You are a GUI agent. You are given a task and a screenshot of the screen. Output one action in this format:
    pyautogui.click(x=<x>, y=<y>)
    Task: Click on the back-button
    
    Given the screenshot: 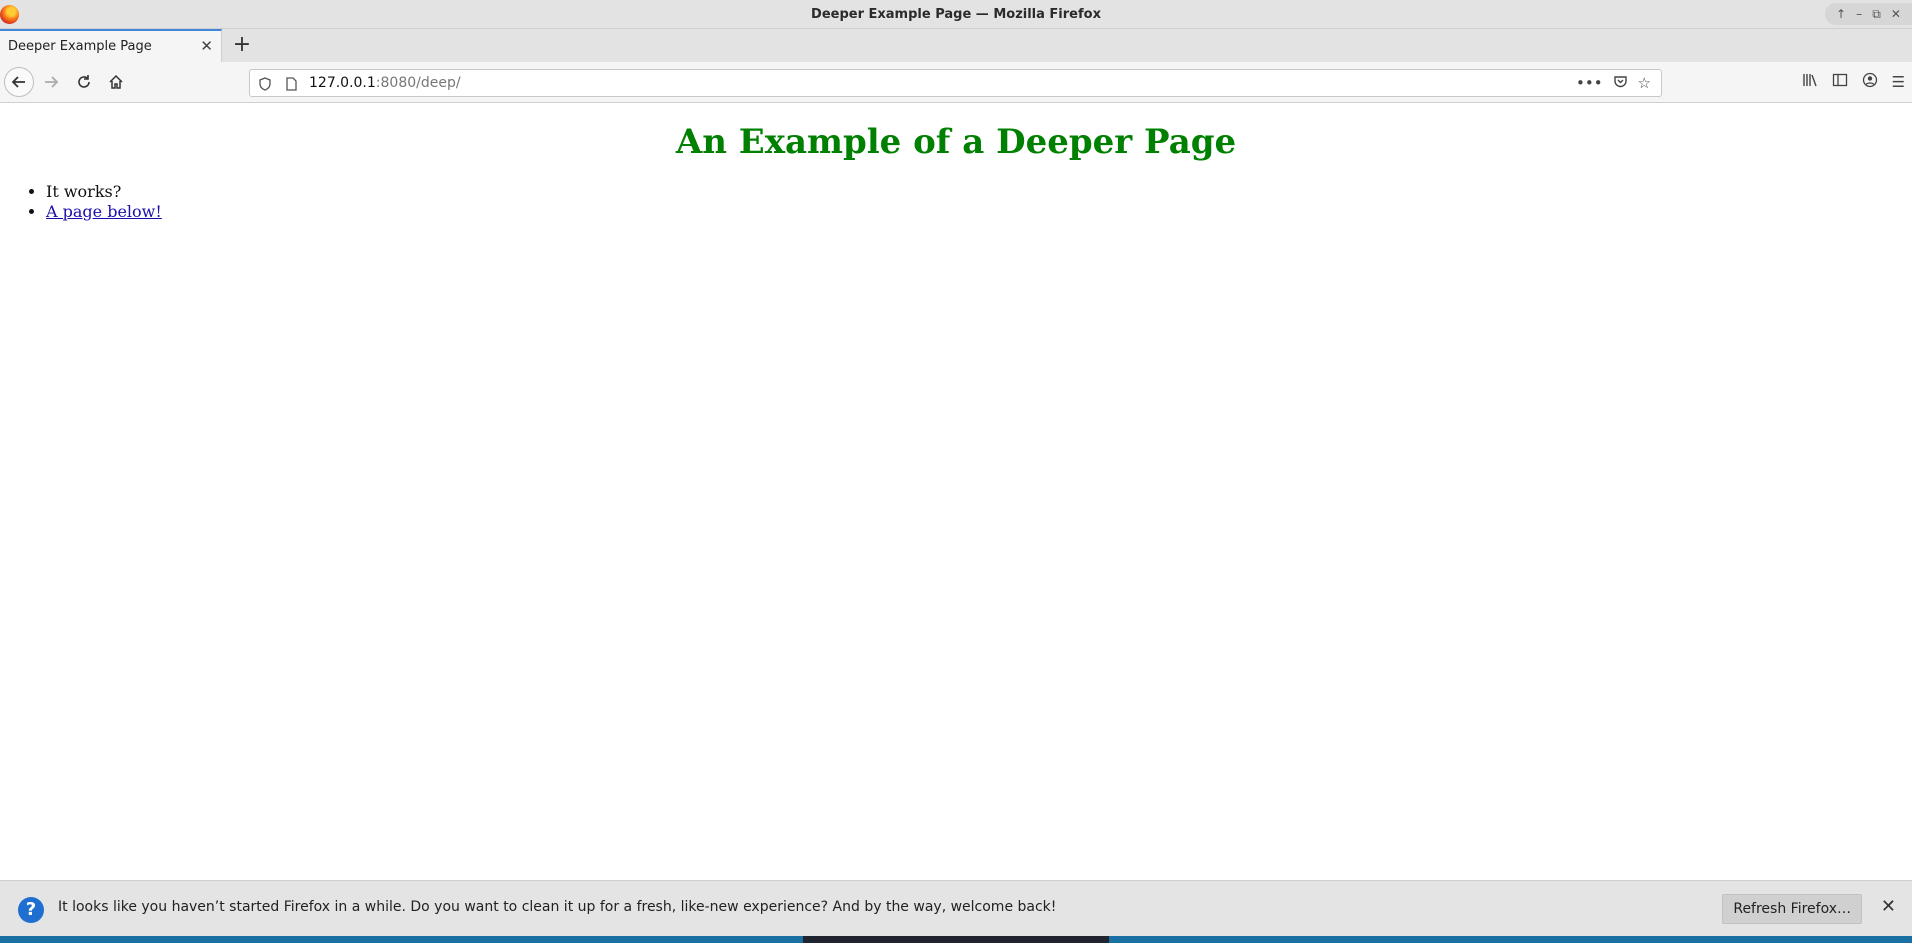 What is the action you would take?
    pyautogui.click(x=19, y=82)
    